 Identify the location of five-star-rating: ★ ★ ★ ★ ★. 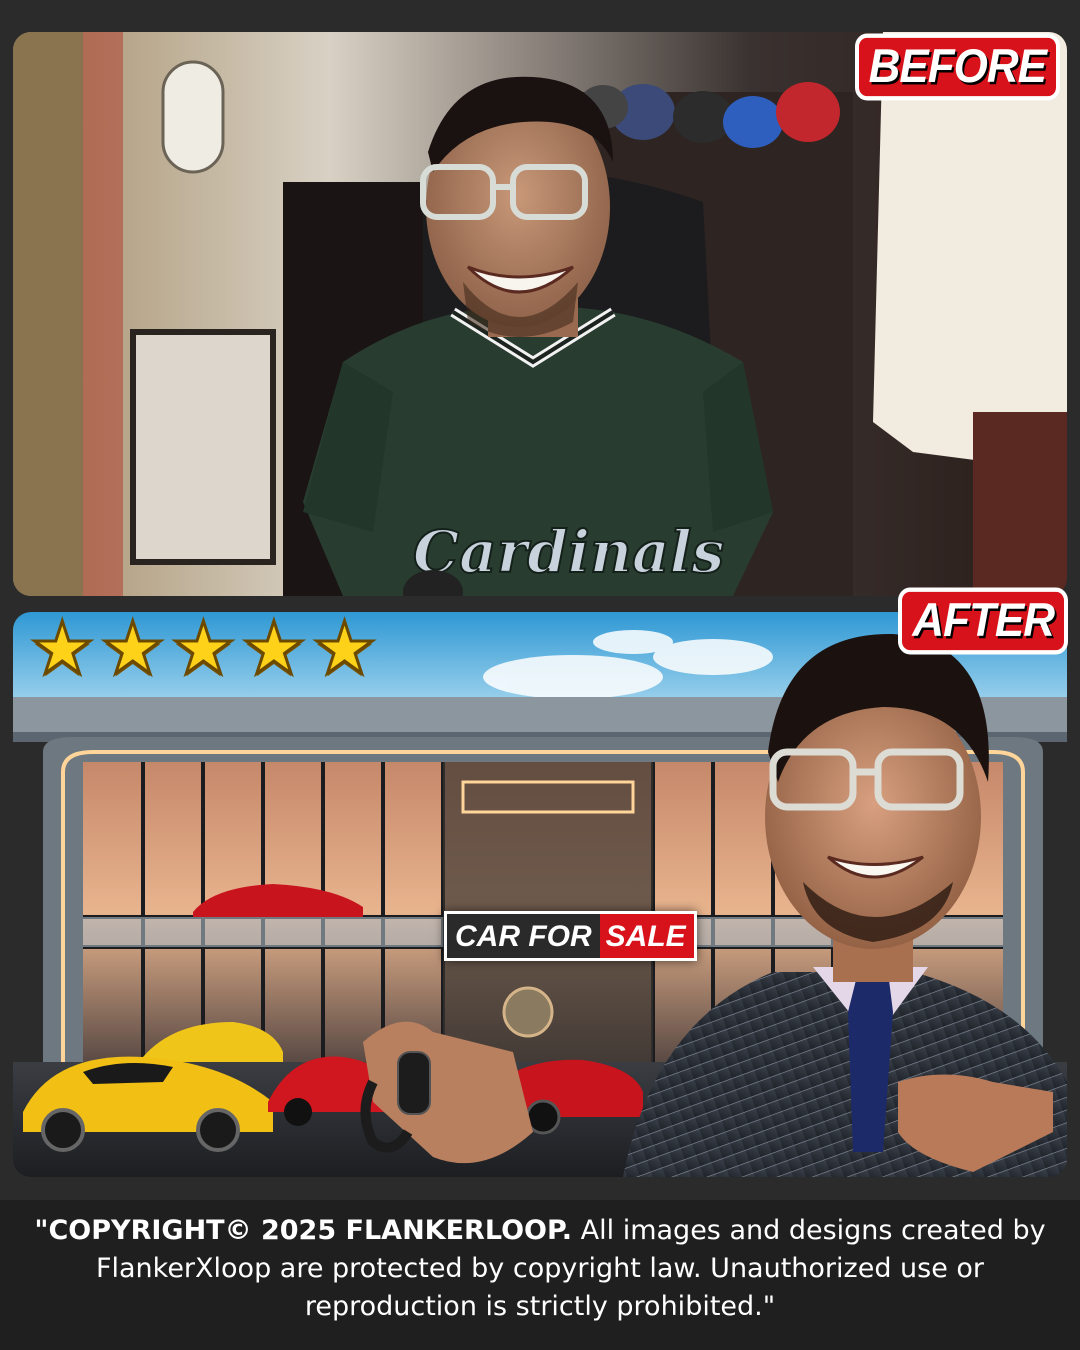
(204, 648).